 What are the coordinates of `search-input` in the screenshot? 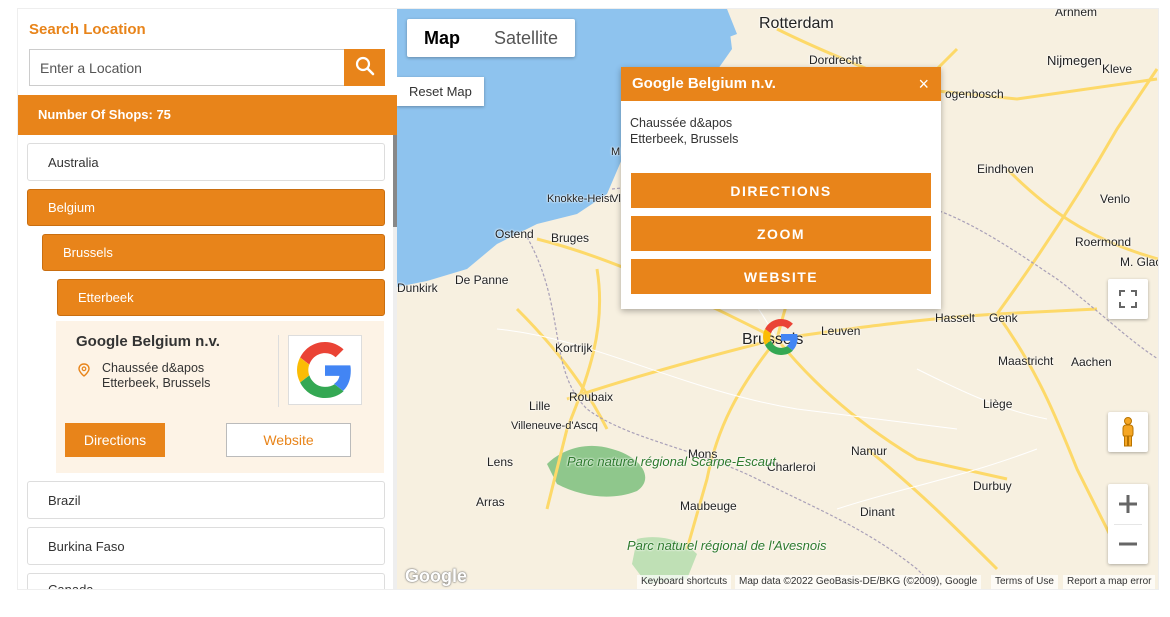 It's located at (188, 67).